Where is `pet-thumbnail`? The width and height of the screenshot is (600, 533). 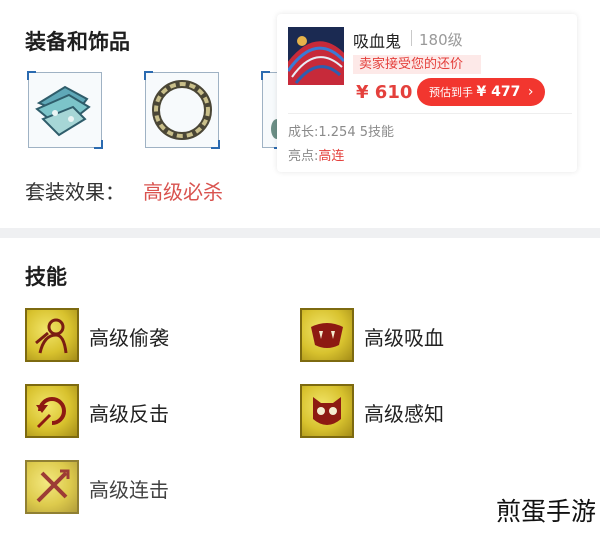 pet-thumbnail is located at coordinates (316, 56).